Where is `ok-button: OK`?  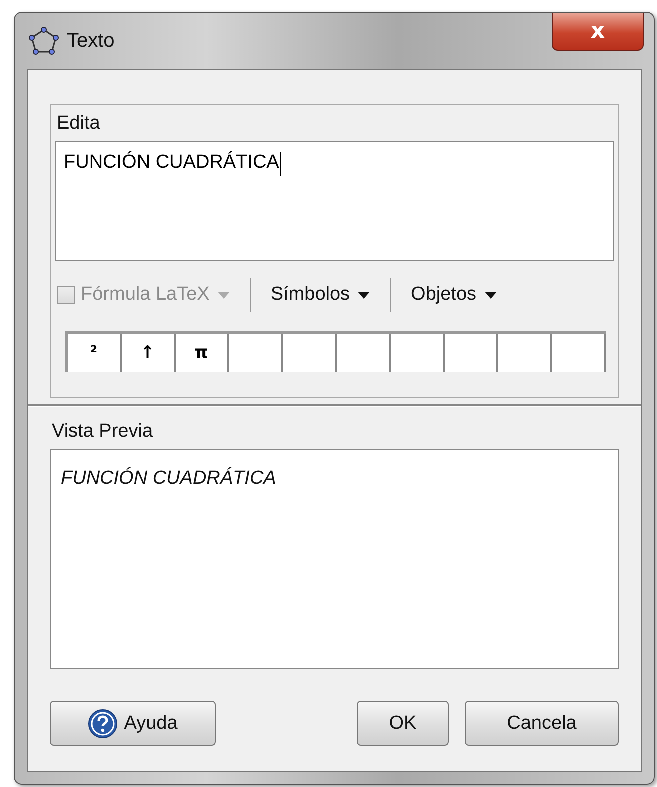 ok-button: OK is located at coordinates (403, 723).